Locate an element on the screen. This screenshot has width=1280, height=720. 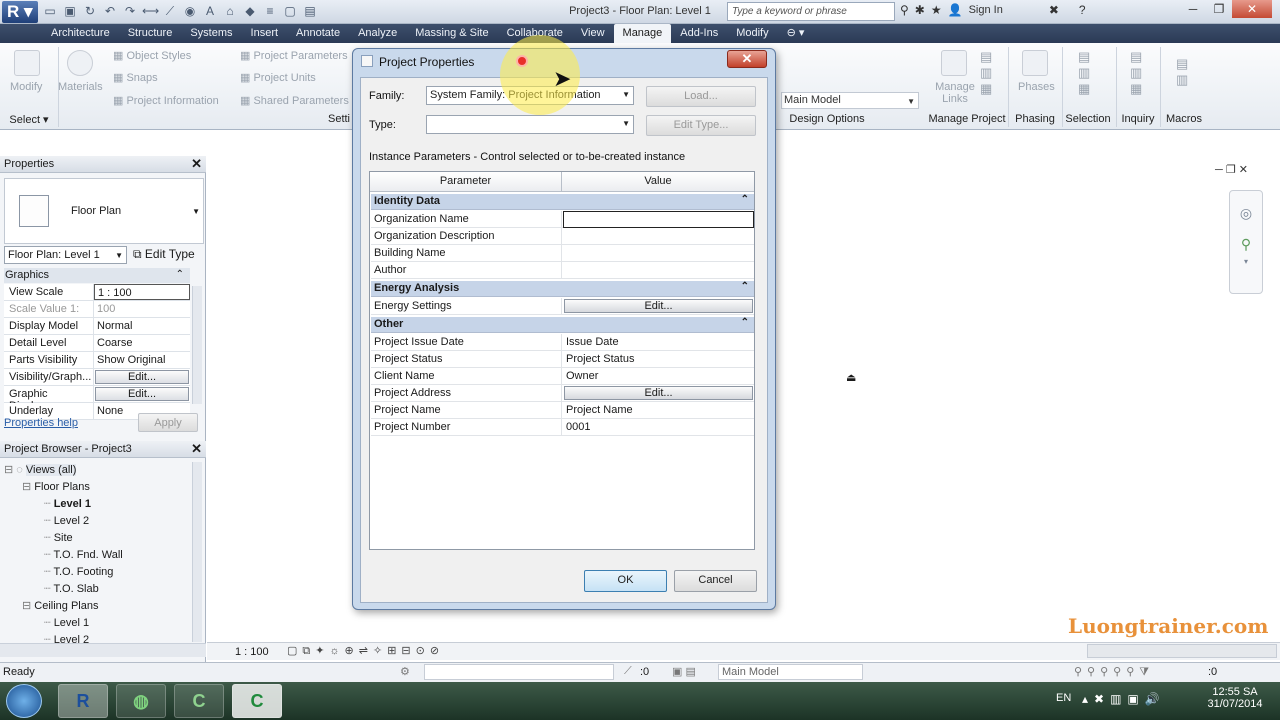
property-value: 1 : 100 is located at coordinates (142, 292).